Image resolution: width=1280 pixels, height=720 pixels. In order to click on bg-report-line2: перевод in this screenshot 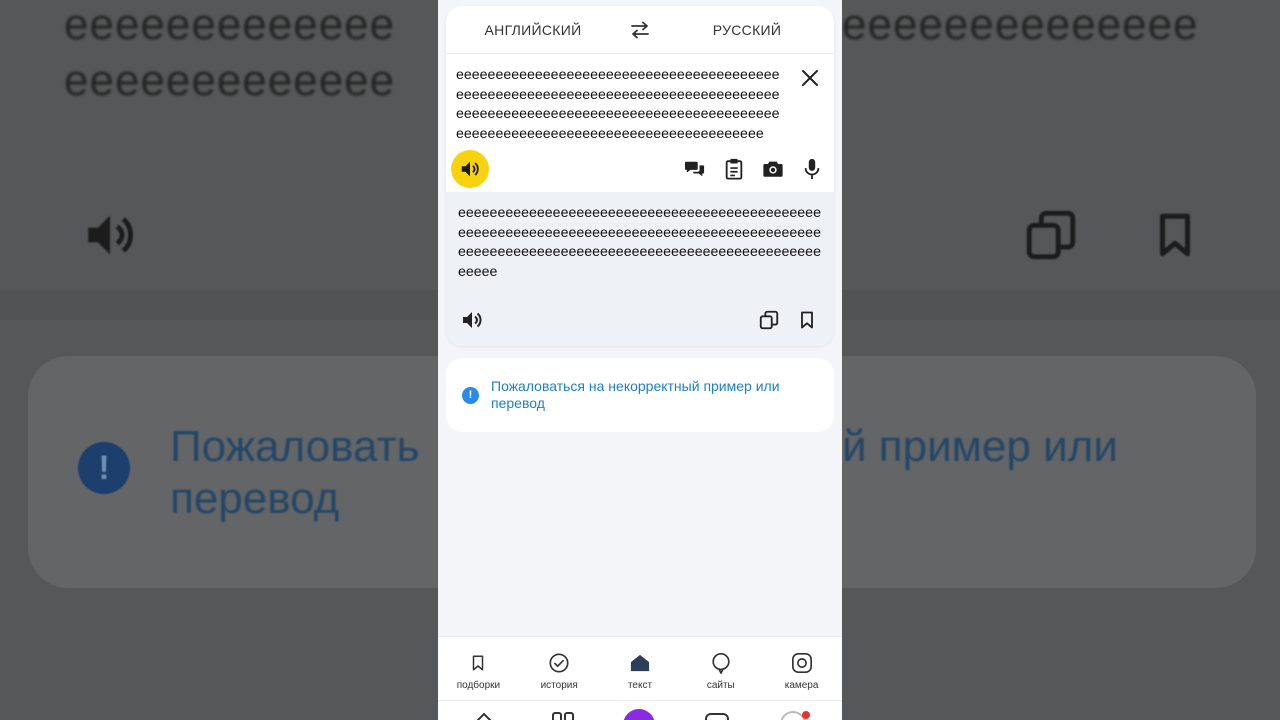, I will do `click(255, 498)`.